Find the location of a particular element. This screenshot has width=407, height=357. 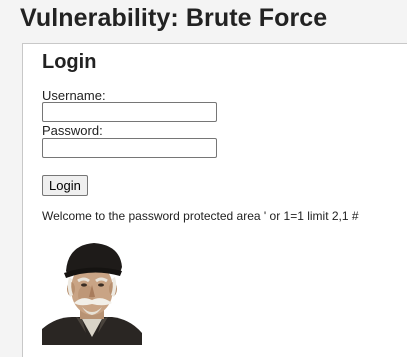

user-avatar-photo-icon is located at coordinates (92, 291).